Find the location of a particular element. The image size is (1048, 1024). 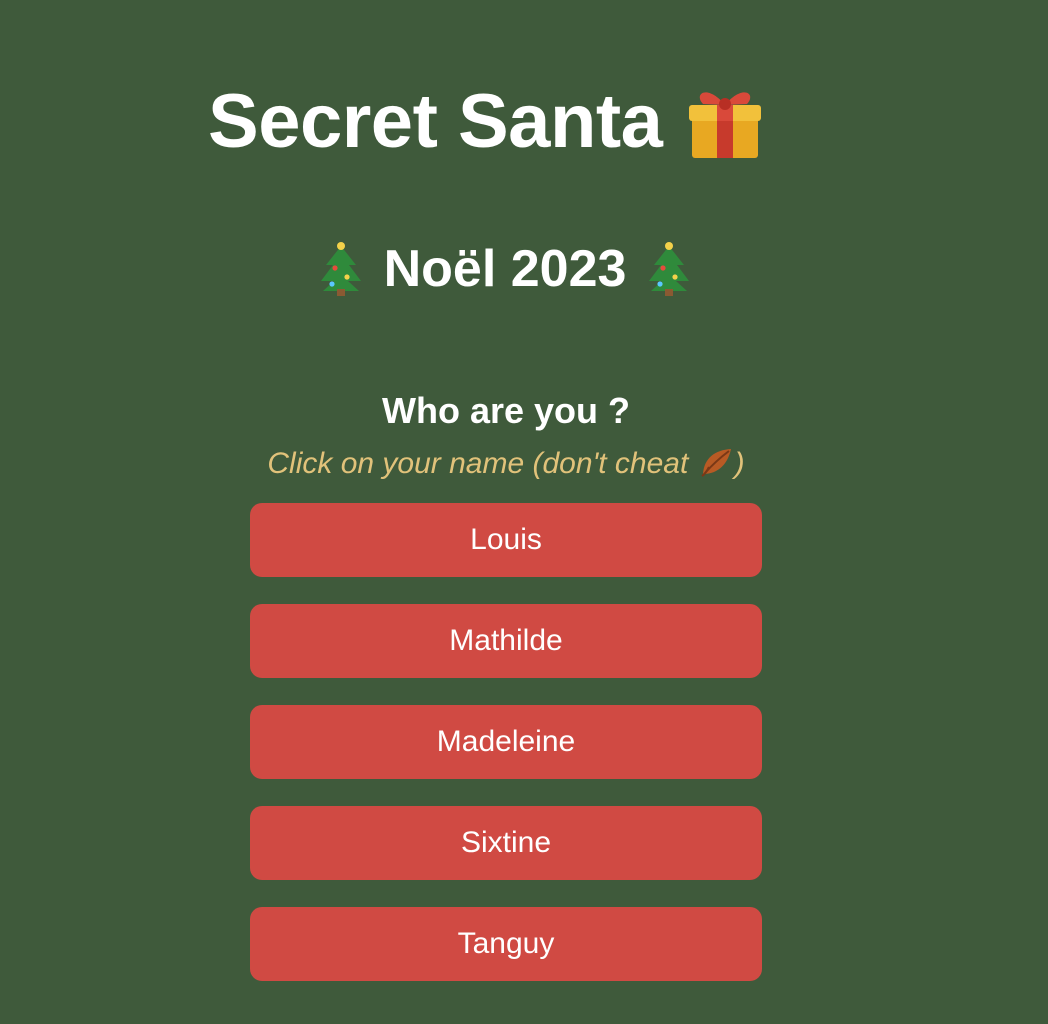

name-button-tanguy: Tanguy is located at coordinates (506, 944).